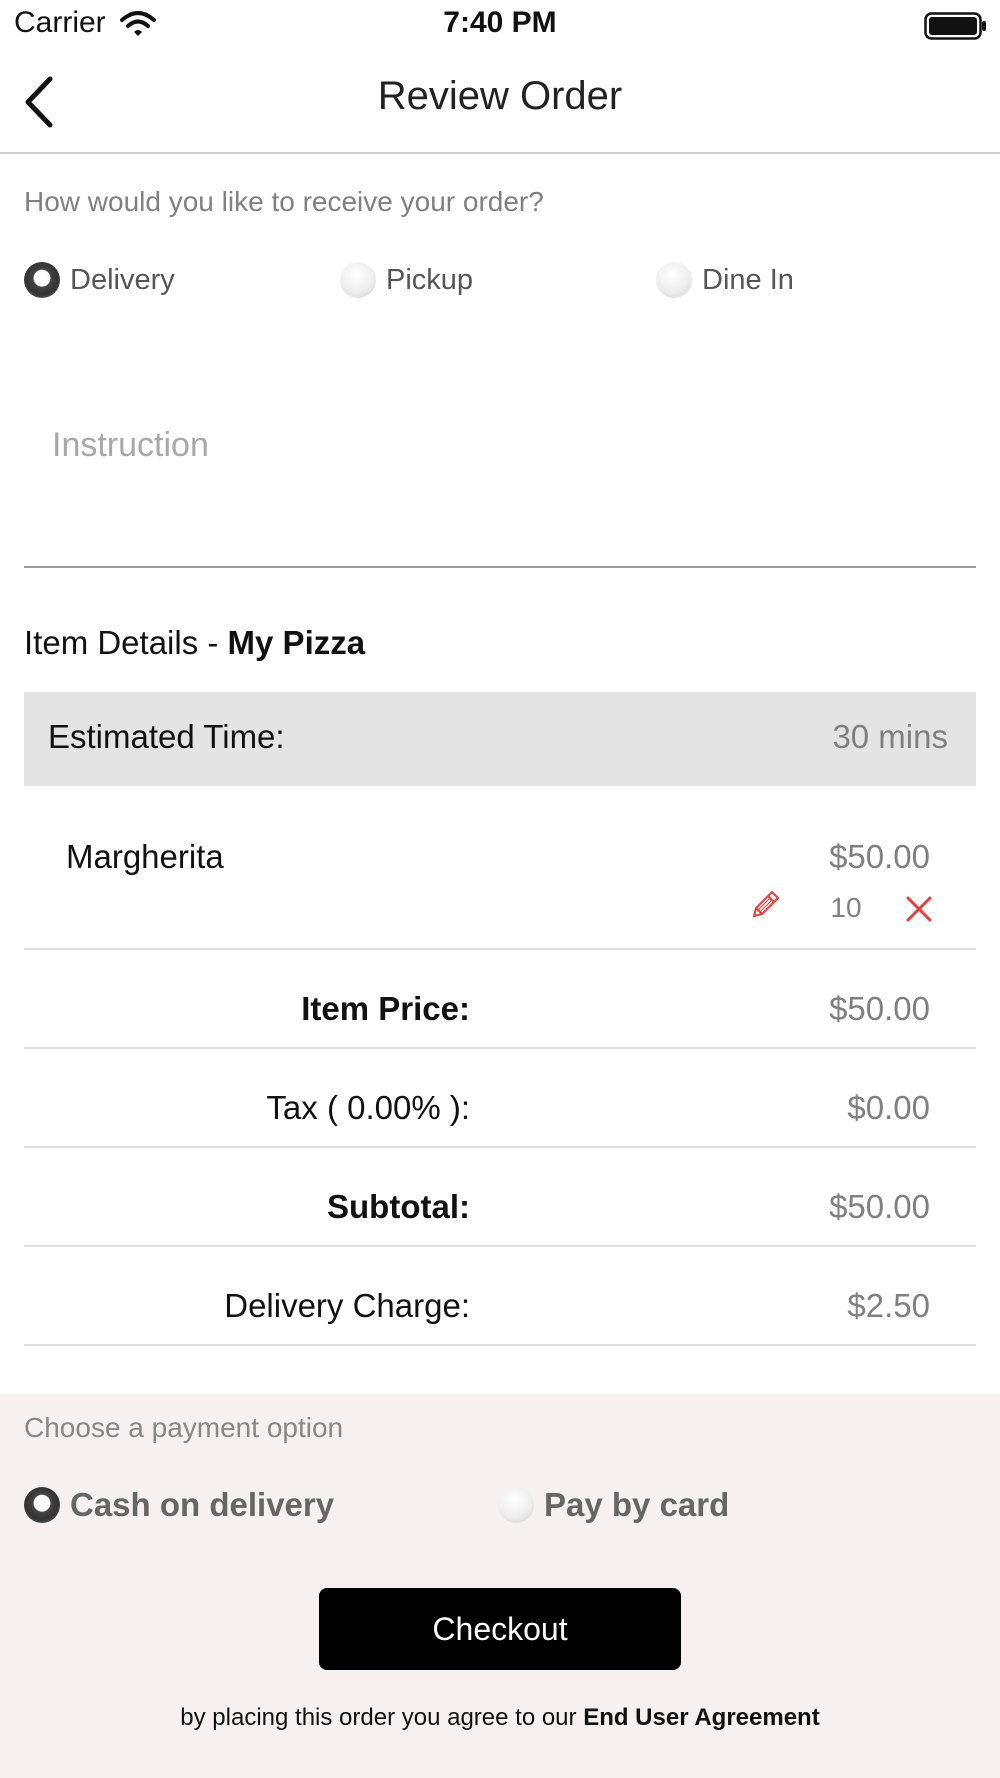  What do you see at coordinates (500, 1629) in the screenshot?
I see `checkout-button: Checkout` at bounding box center [500, 1629].